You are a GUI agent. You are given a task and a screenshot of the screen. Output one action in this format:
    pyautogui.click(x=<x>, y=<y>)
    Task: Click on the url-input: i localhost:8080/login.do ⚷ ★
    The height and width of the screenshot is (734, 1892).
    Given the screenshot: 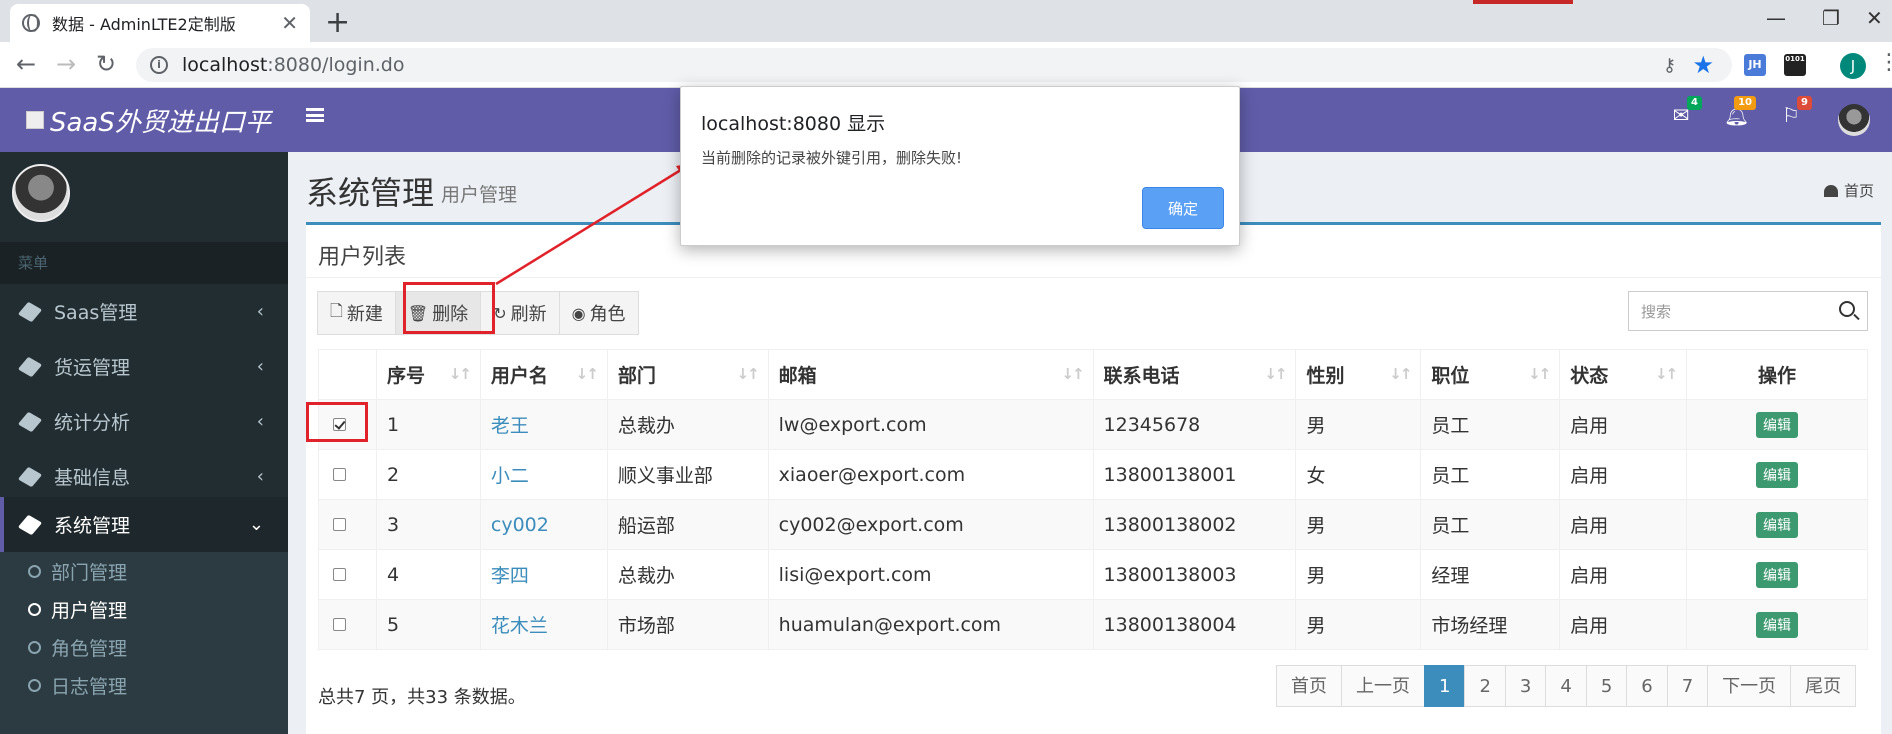 What is the action you would take?
    pyautogui.click(x=934, y=65)
    